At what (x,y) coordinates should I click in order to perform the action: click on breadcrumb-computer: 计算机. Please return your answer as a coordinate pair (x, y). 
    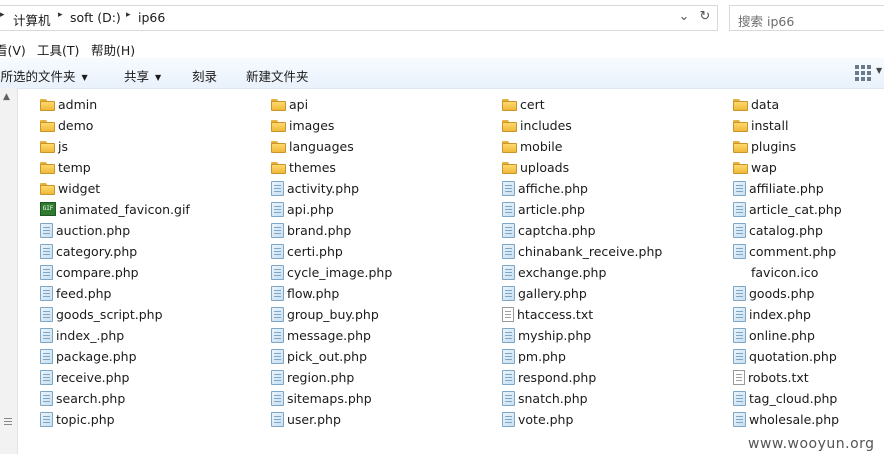
    Looking at the image, I should click on (32, 19).